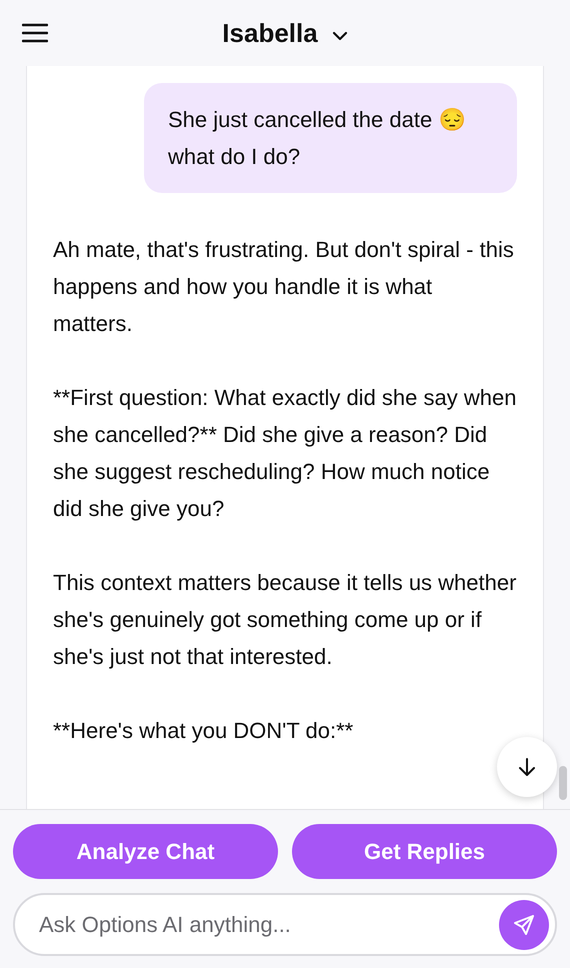 The height and width of the screenshot is (968, 570). Describe the element at coordinates (424, 851) in the screenshot. I see `action-button: Get Replies` at that location.